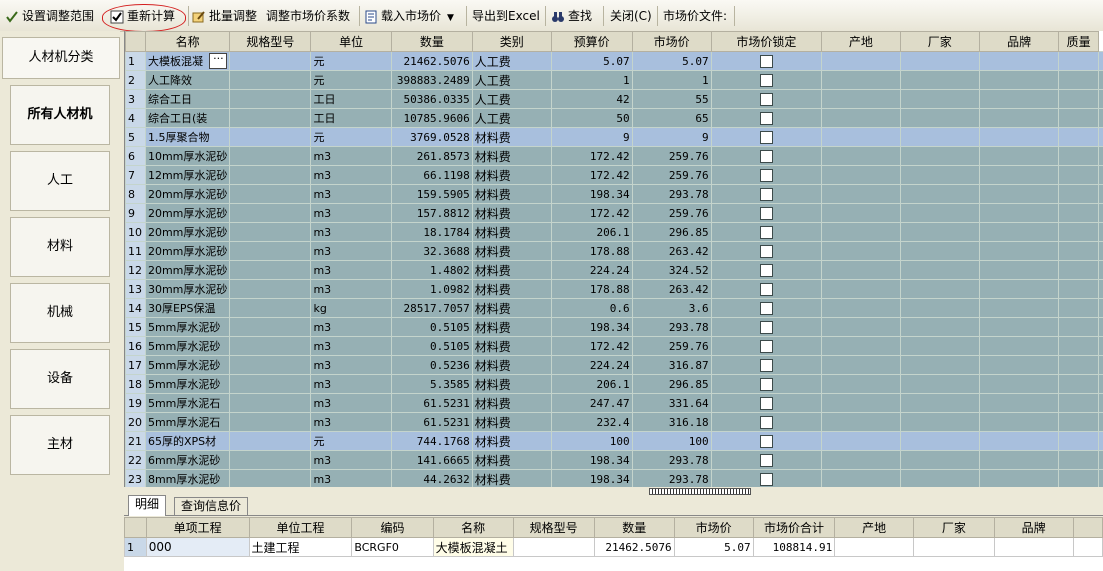  I want to click on market-price-cell: 3.6, so click(671, 308).